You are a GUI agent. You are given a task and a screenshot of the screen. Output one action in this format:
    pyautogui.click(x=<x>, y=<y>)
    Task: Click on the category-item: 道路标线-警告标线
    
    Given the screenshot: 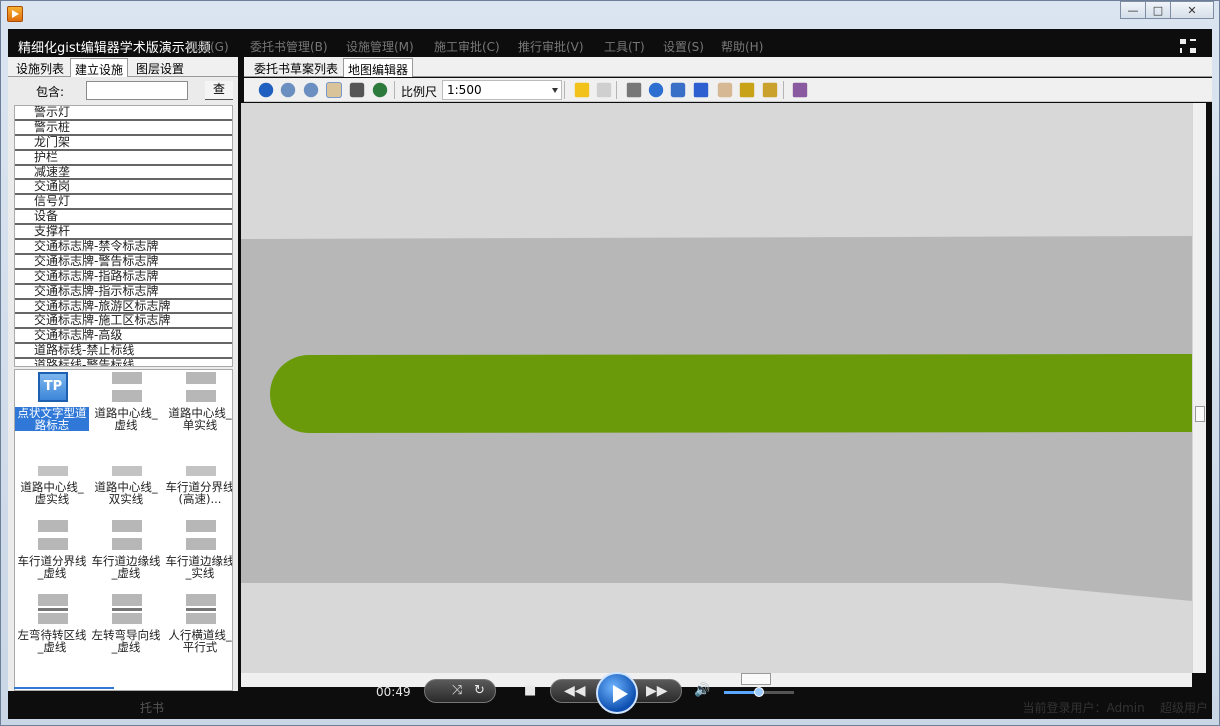 What is the action you would take?
    pyautogui.click(x=123, y=362)
    